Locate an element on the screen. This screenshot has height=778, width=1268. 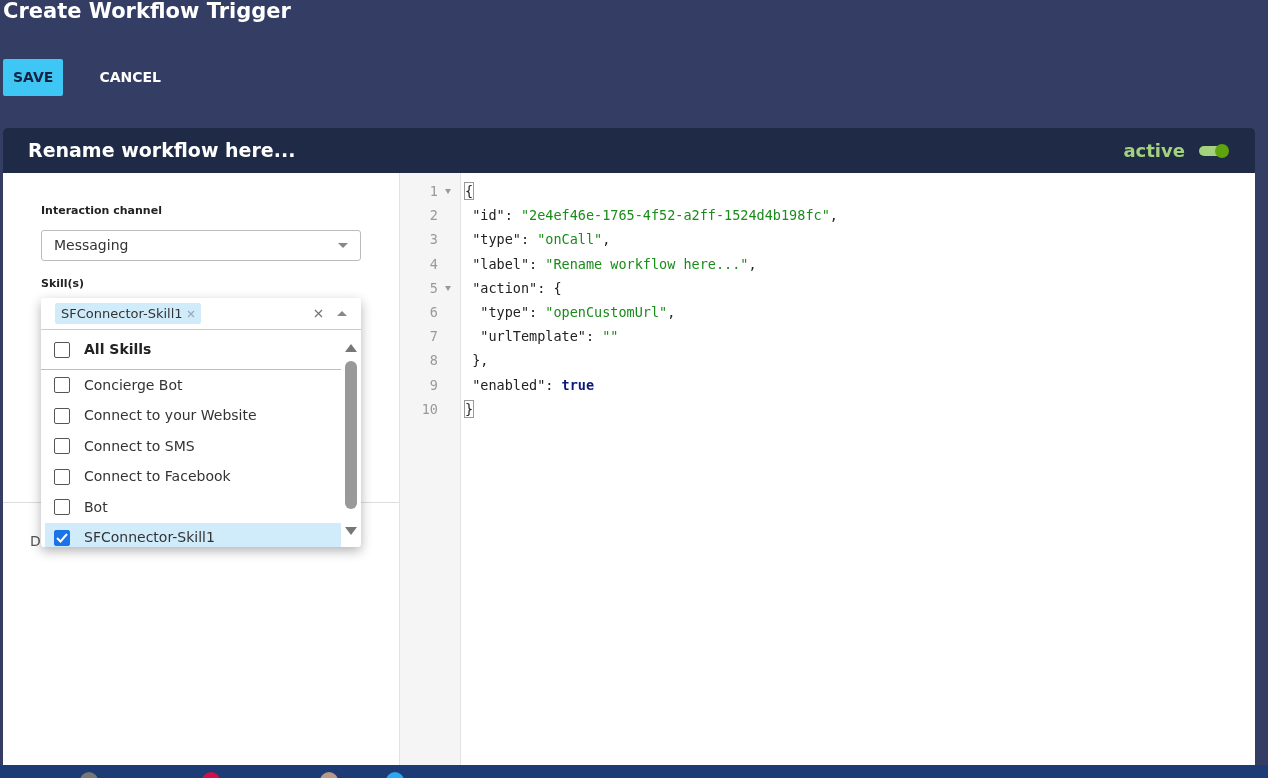
field-label: Interaction channel is located at coordinates (102, 211).